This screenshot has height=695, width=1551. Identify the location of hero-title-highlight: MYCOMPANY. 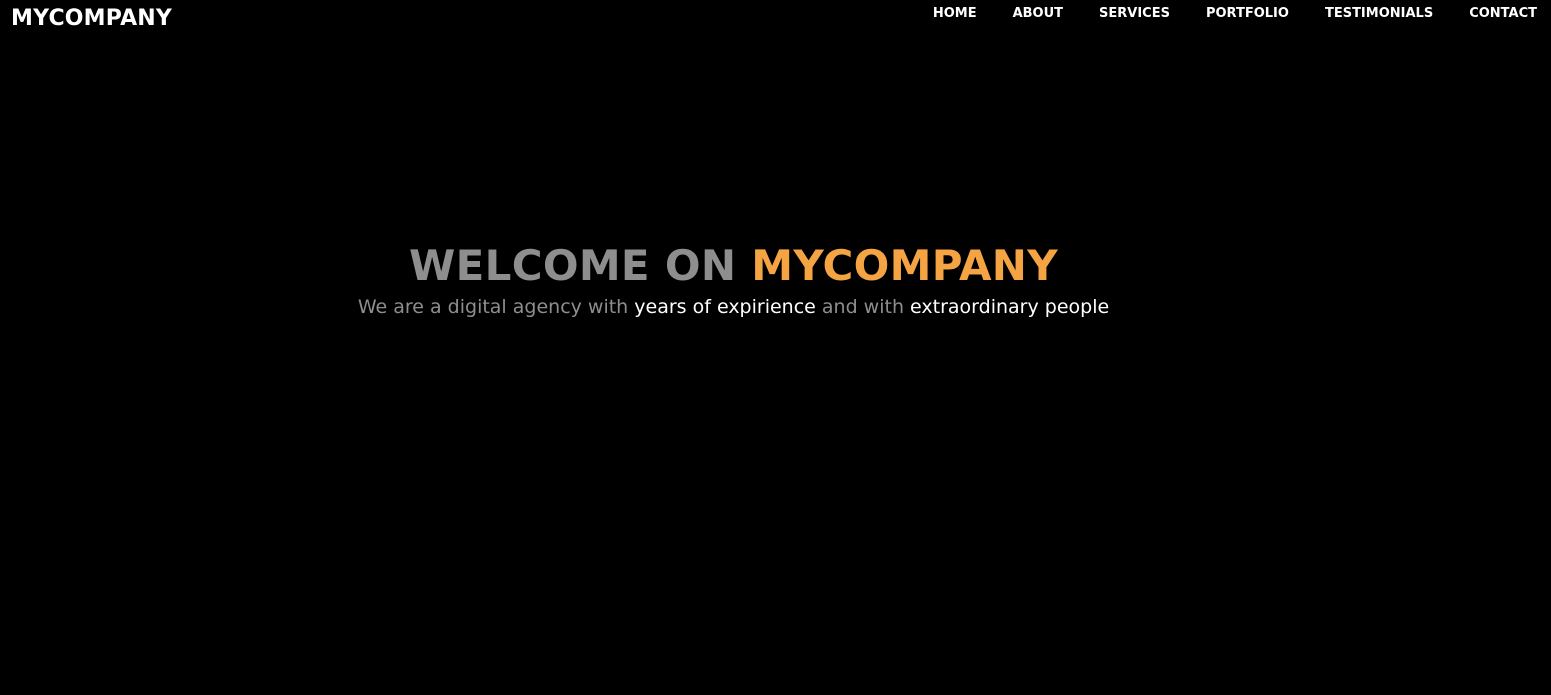
(904, 265).